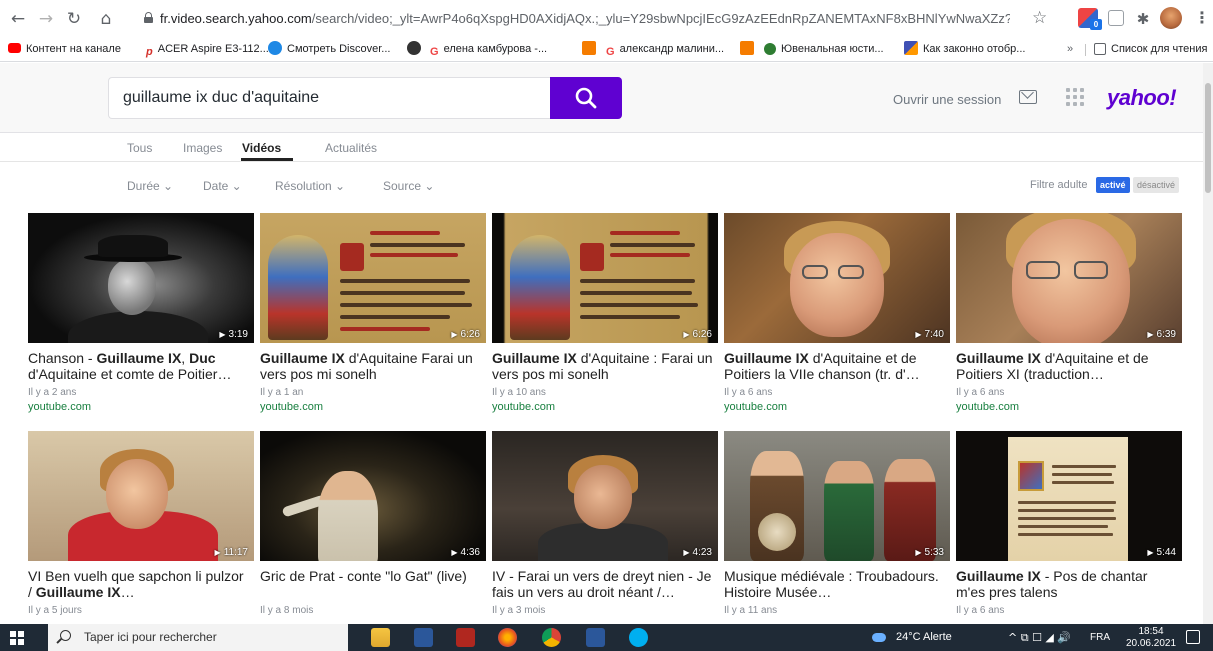 This screenshot has height=651, width=1213. Describe the element at coordinates (1113, 185) in the screenshot. I see `adult-filter-on: activé` at that location.